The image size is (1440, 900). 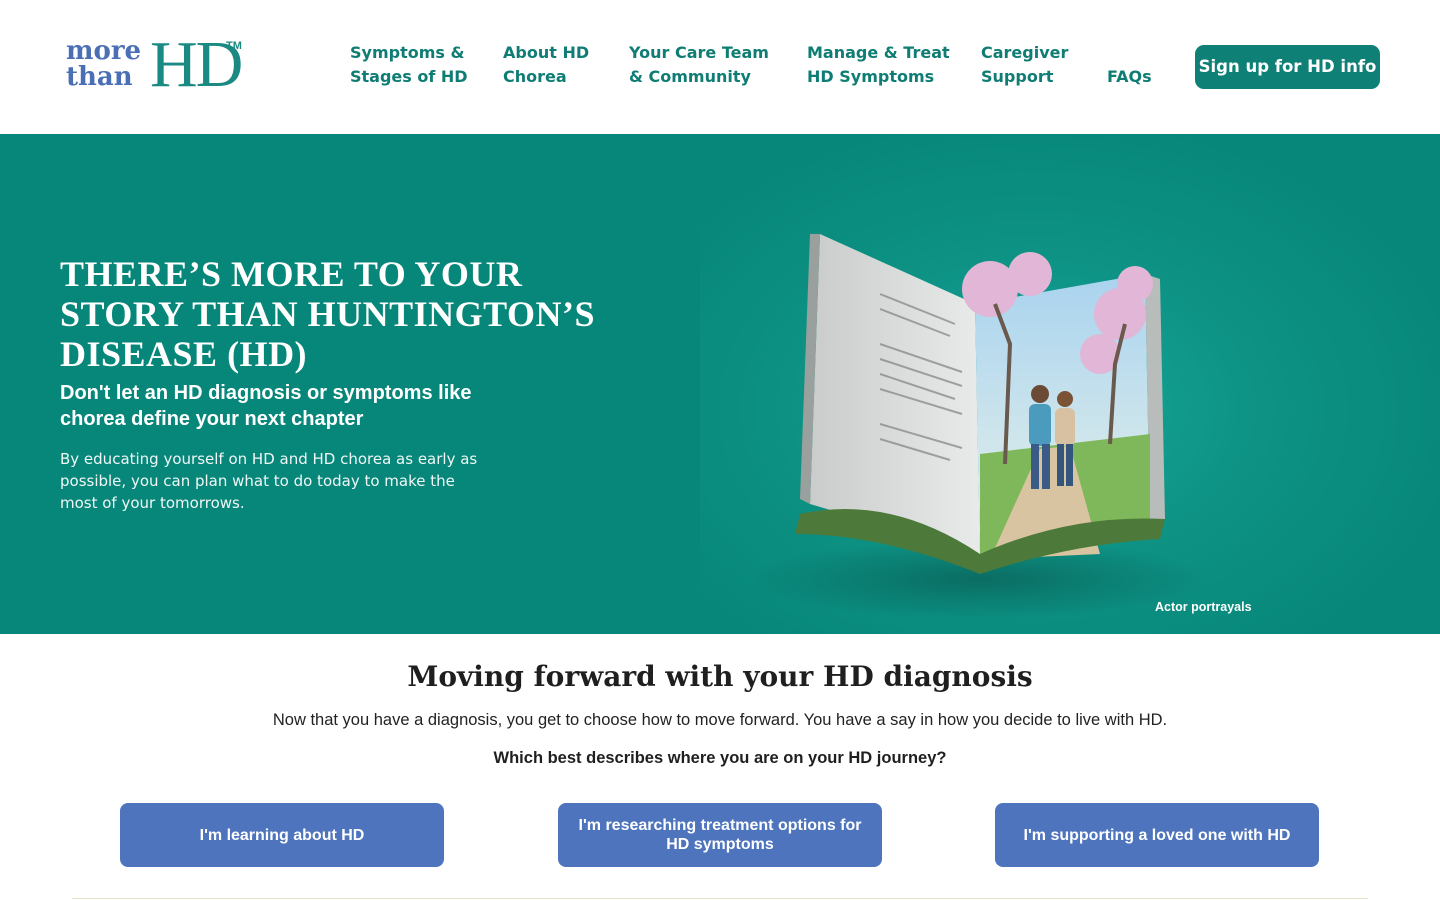 What do you see at coordinates (1024, 65) in the screenshot?
I see `nav-caregiver-support: Caregiver Support` at bounding box center [1024, 65].